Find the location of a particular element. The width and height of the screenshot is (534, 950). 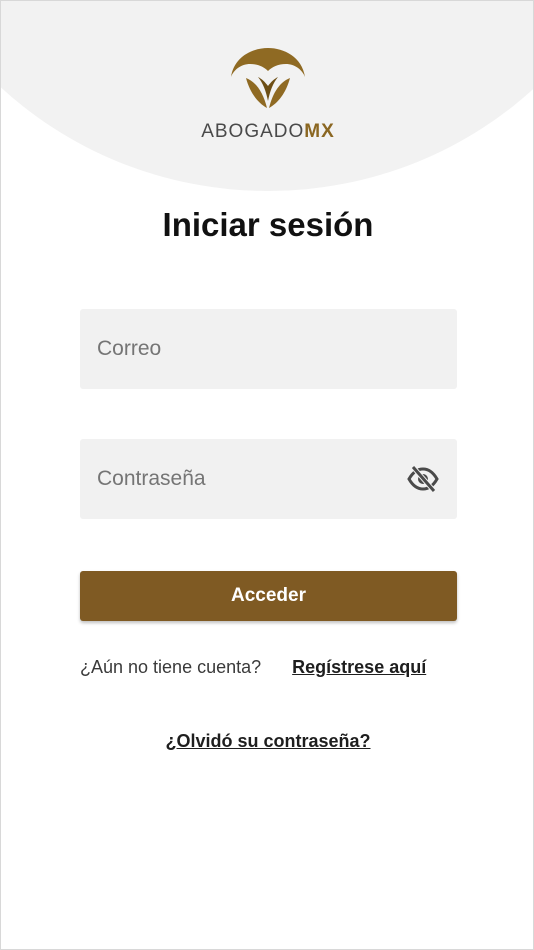

email-field-container is located at coordinates (268, 349).